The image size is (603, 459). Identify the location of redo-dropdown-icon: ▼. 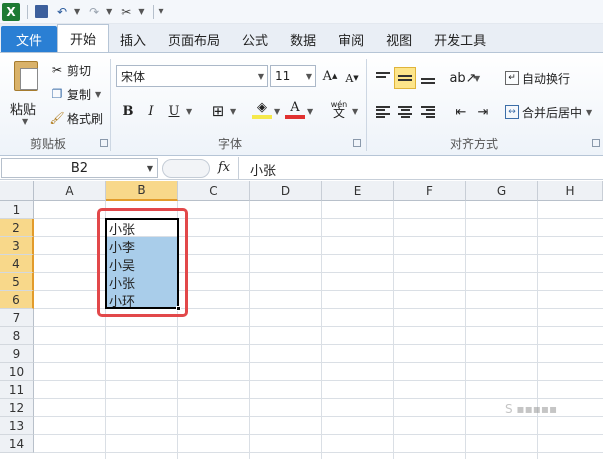
(109, 11).